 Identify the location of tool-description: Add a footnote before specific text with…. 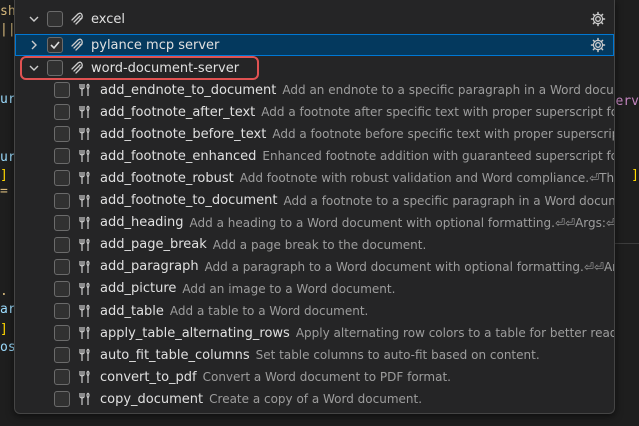
(443, 134).